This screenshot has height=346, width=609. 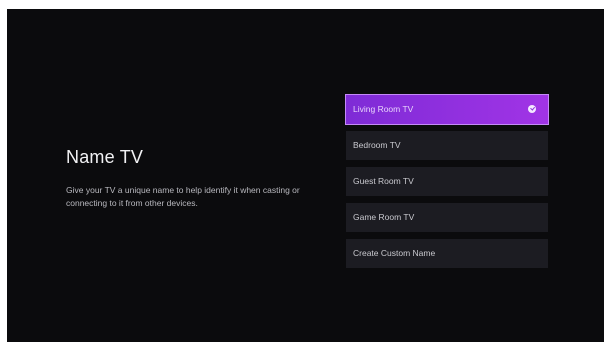 What do you see at coordinates (377, 145) in the screenshot?
I see `option-label: Bedroom TV` at bounding box center [377, 145].